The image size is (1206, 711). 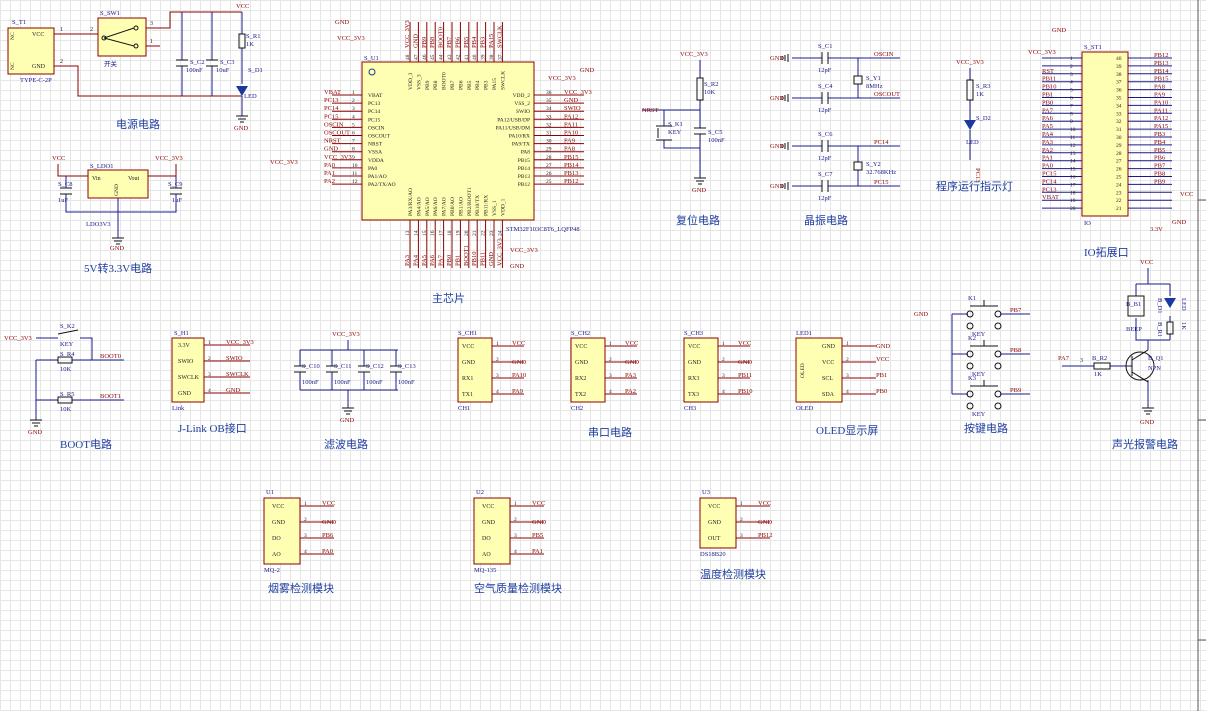 I want to click on mcu-pin-net: PA8, so click(x=569, y=149).